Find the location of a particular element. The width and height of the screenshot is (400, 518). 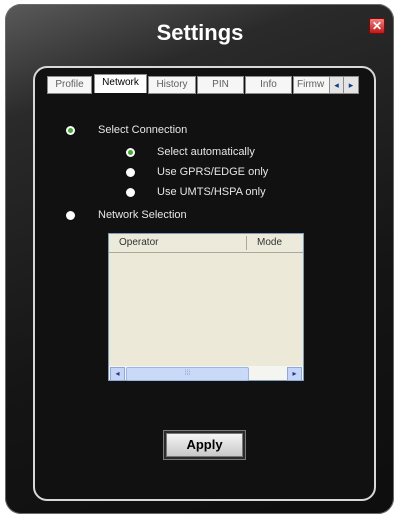

column-header-operator: Operator is located at coordinates (138, 242).